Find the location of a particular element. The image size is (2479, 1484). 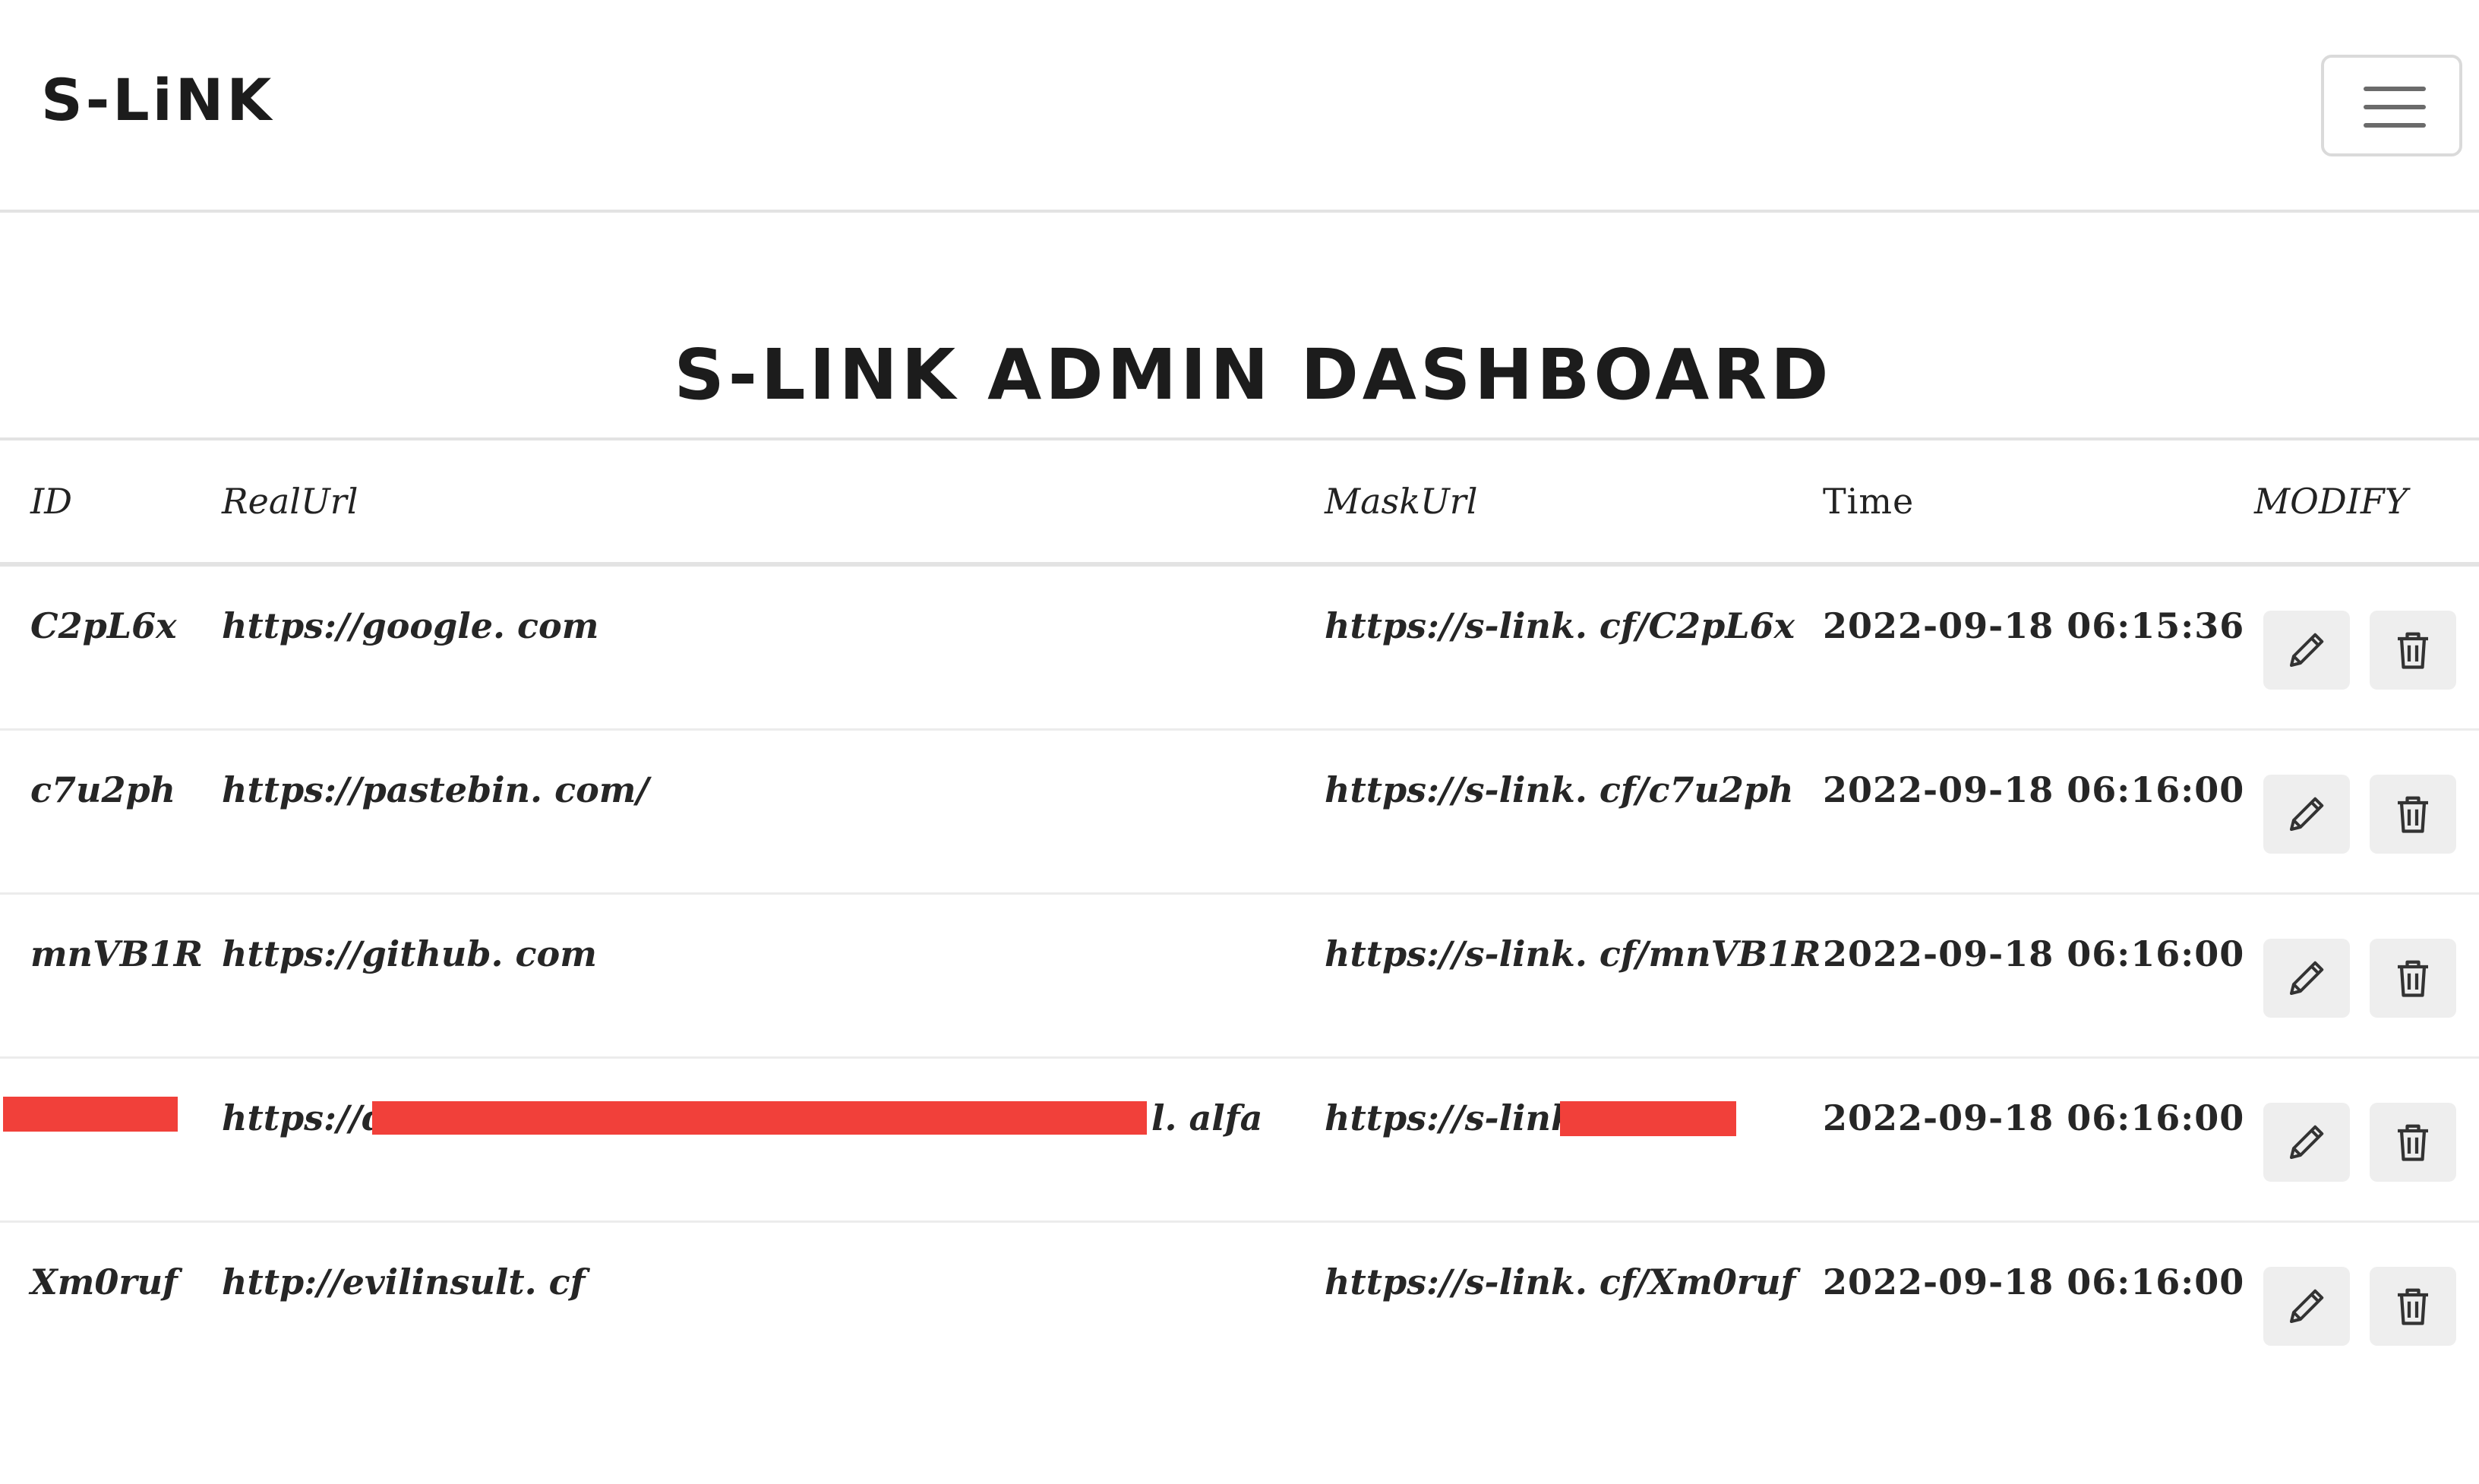

navbar: S-LiNK is located at coordinates (1239, 106).